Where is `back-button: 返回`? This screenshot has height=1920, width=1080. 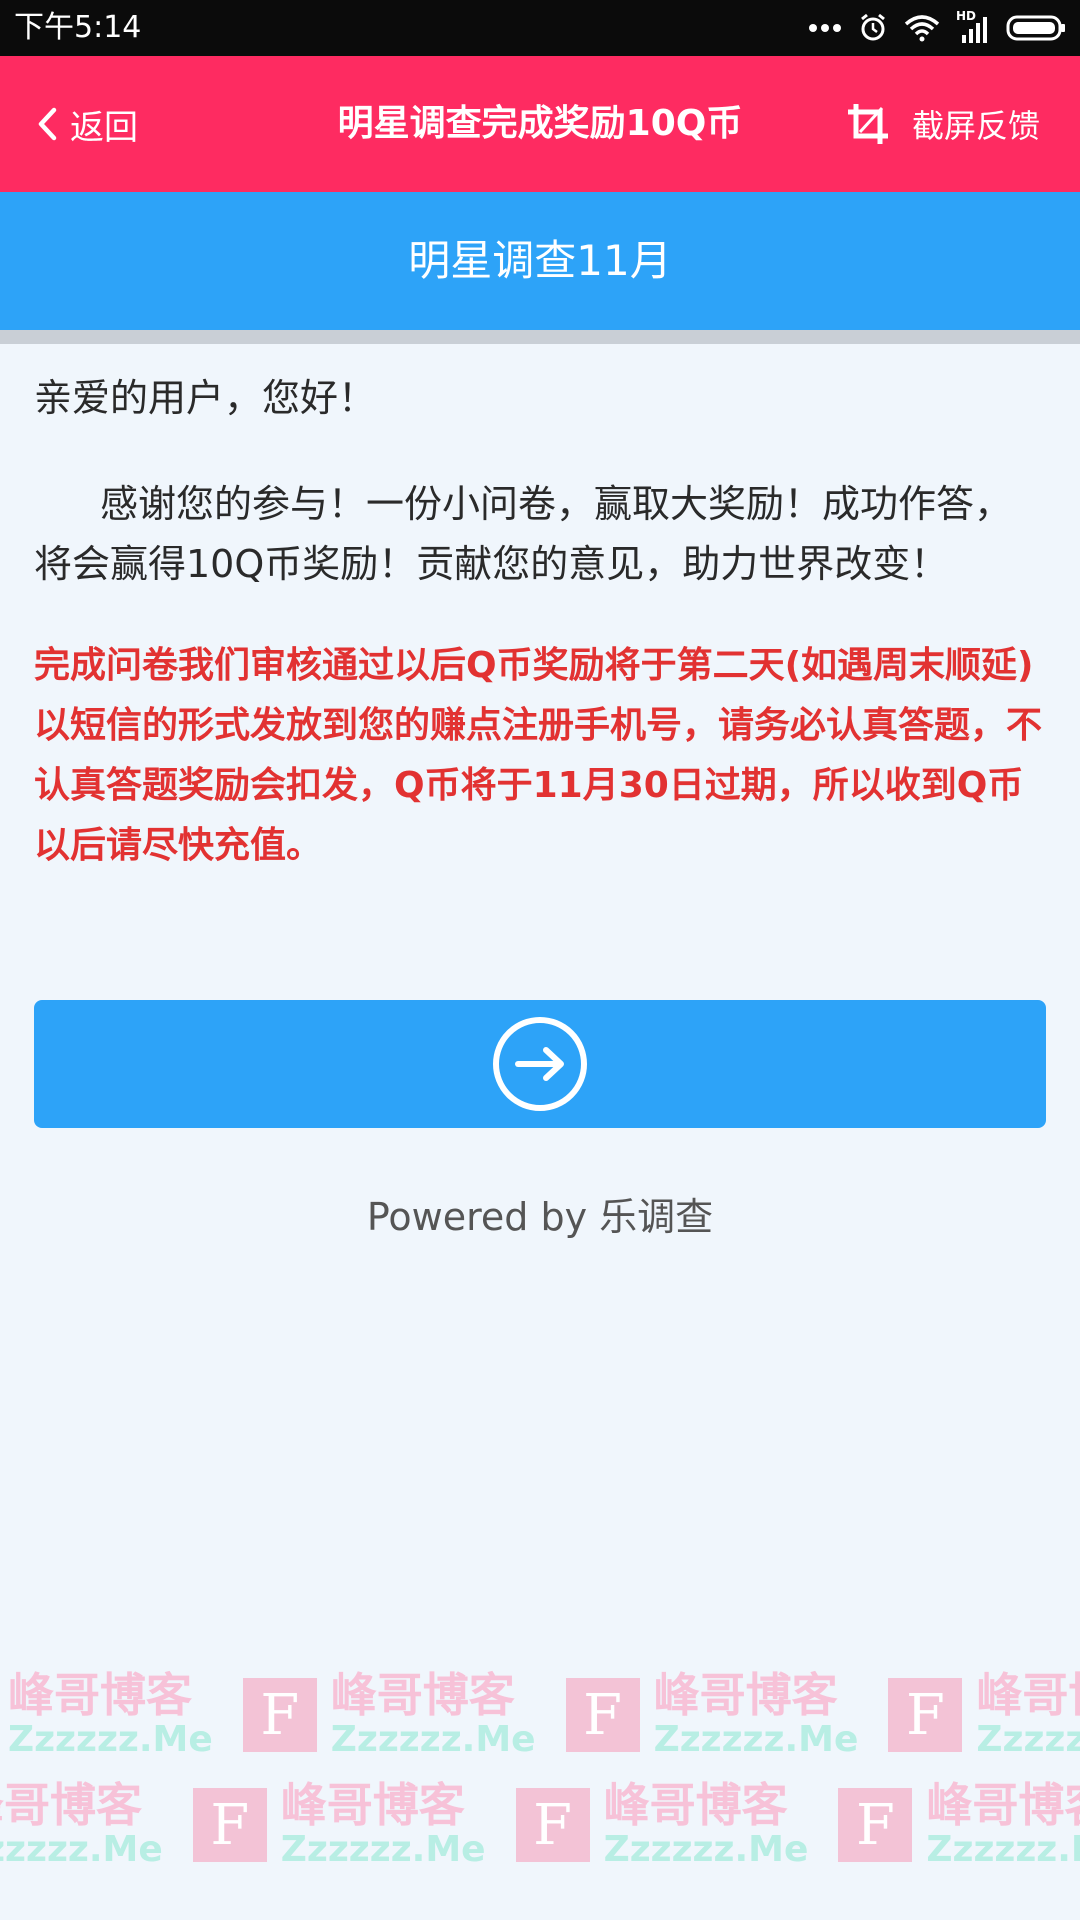
back-button: 返回 is located at coordinates (87, 124).